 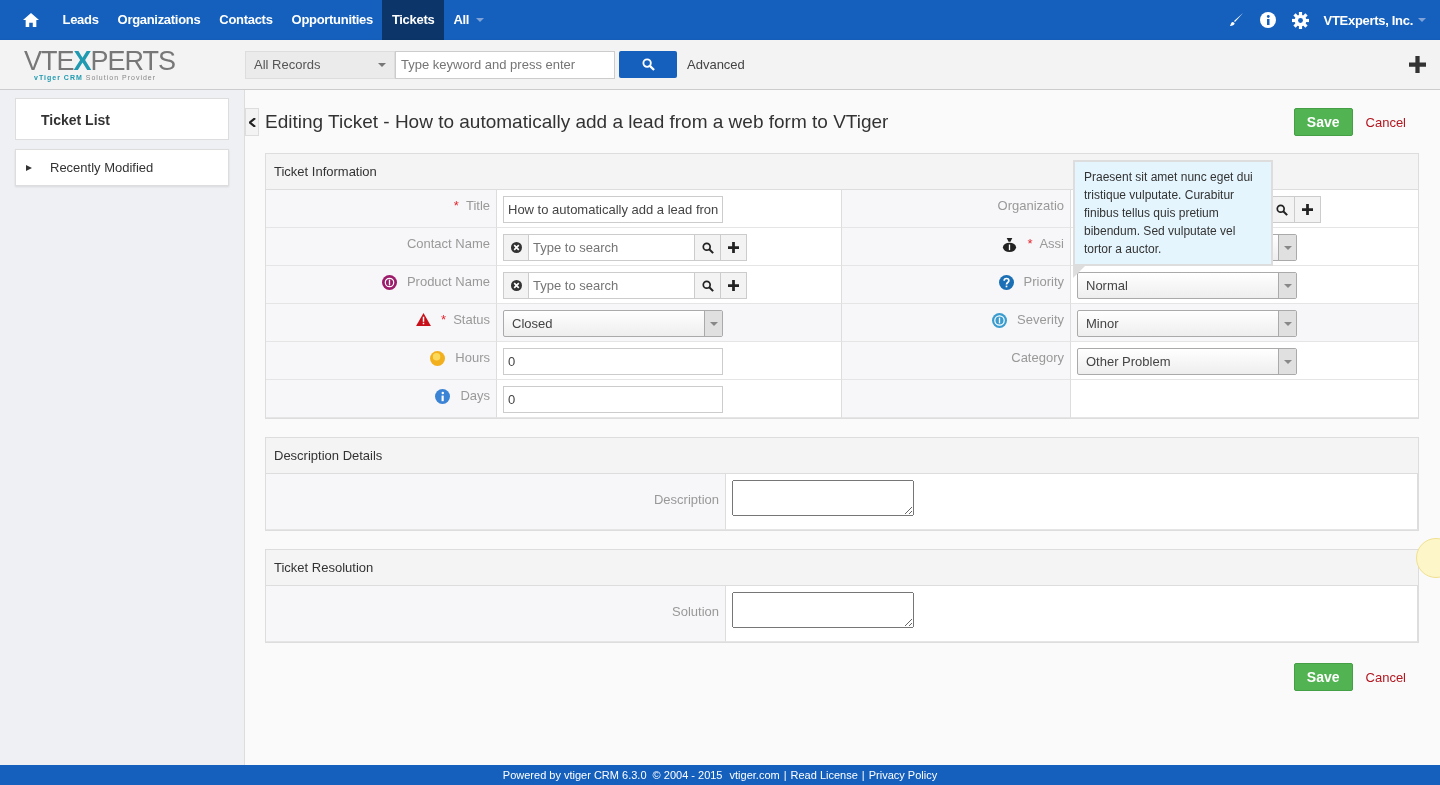 I want to click on field-label: Category, so click(x=1037, y=357).